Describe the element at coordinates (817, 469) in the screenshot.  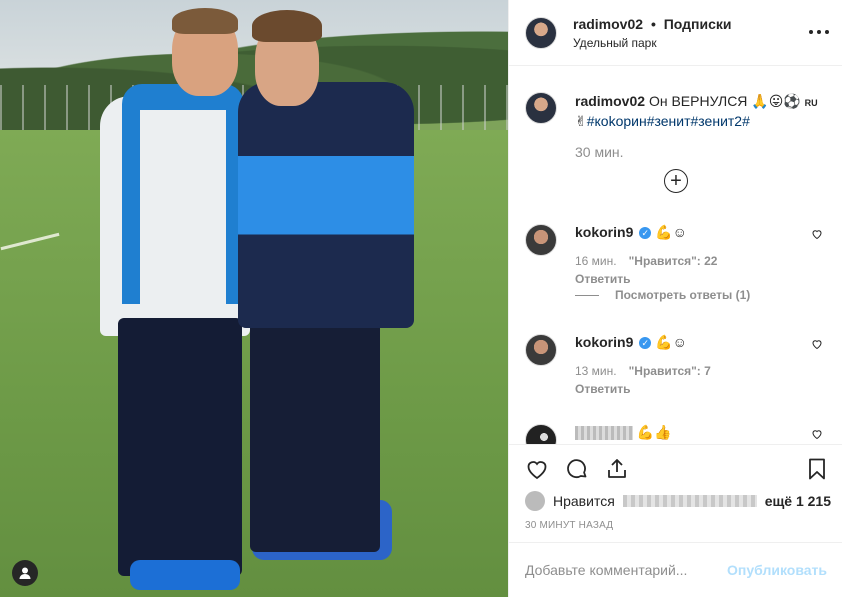
I see `bookmark-icon` at that location.